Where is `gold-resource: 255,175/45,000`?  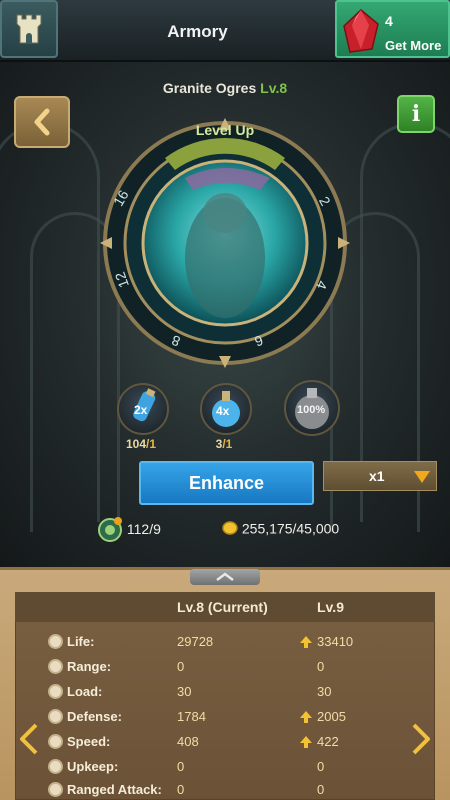 gold-resource: 255,175/45,000 is located at coordinates (280, 527).